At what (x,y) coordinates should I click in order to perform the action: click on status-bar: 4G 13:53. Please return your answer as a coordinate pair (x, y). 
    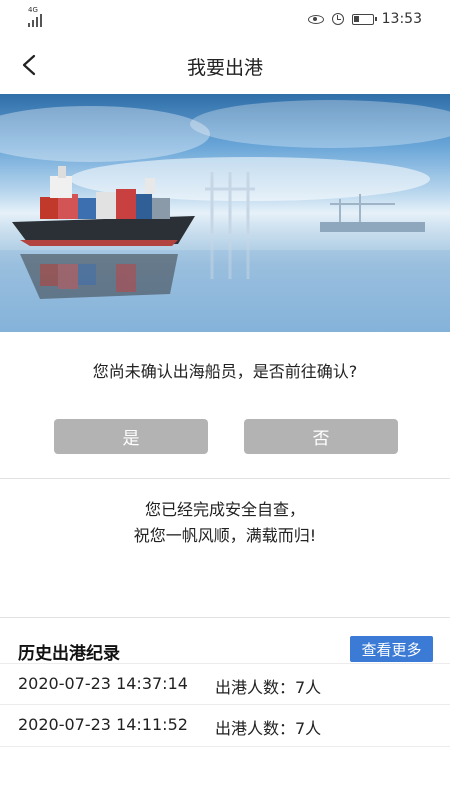
    Looking at the image, I should click on (225, 19).